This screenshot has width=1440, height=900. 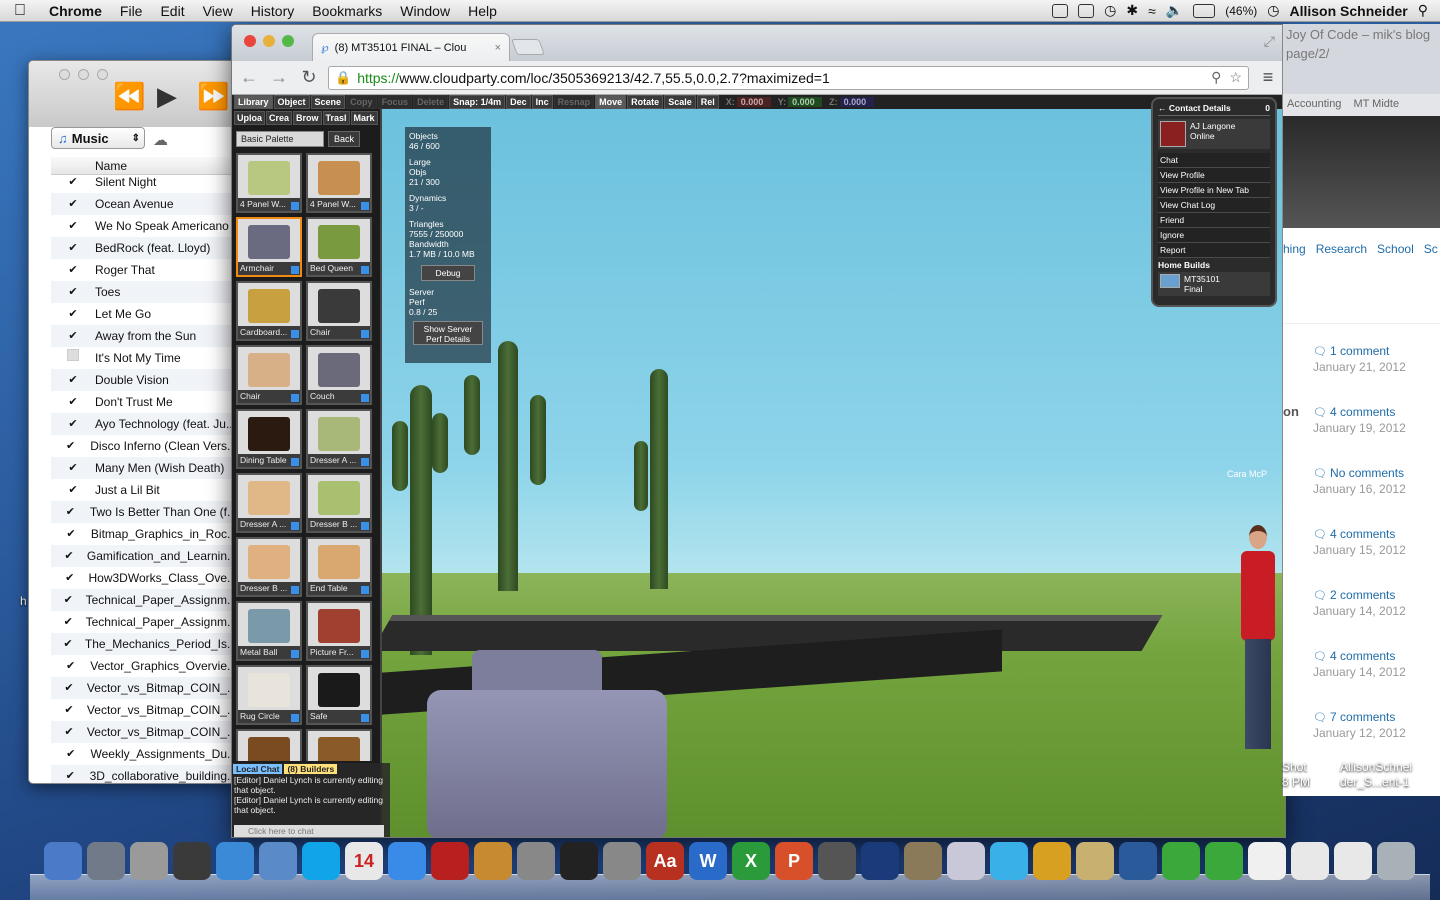 I want to click on menu-help: Help, so click(x=482, y=11).